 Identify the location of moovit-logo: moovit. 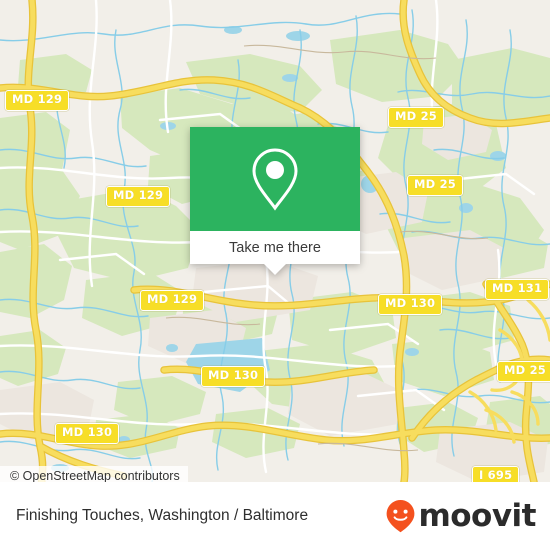
(460, 516).